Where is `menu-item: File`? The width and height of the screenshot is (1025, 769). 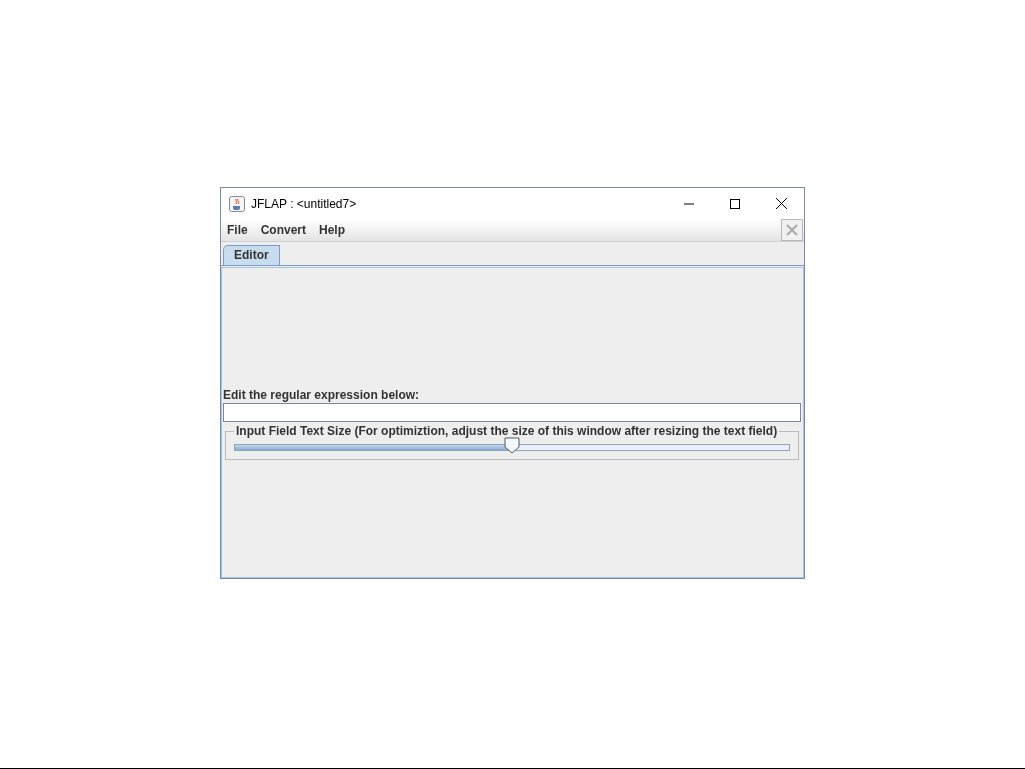
menu-item: File is located at coordinates (240, 230).